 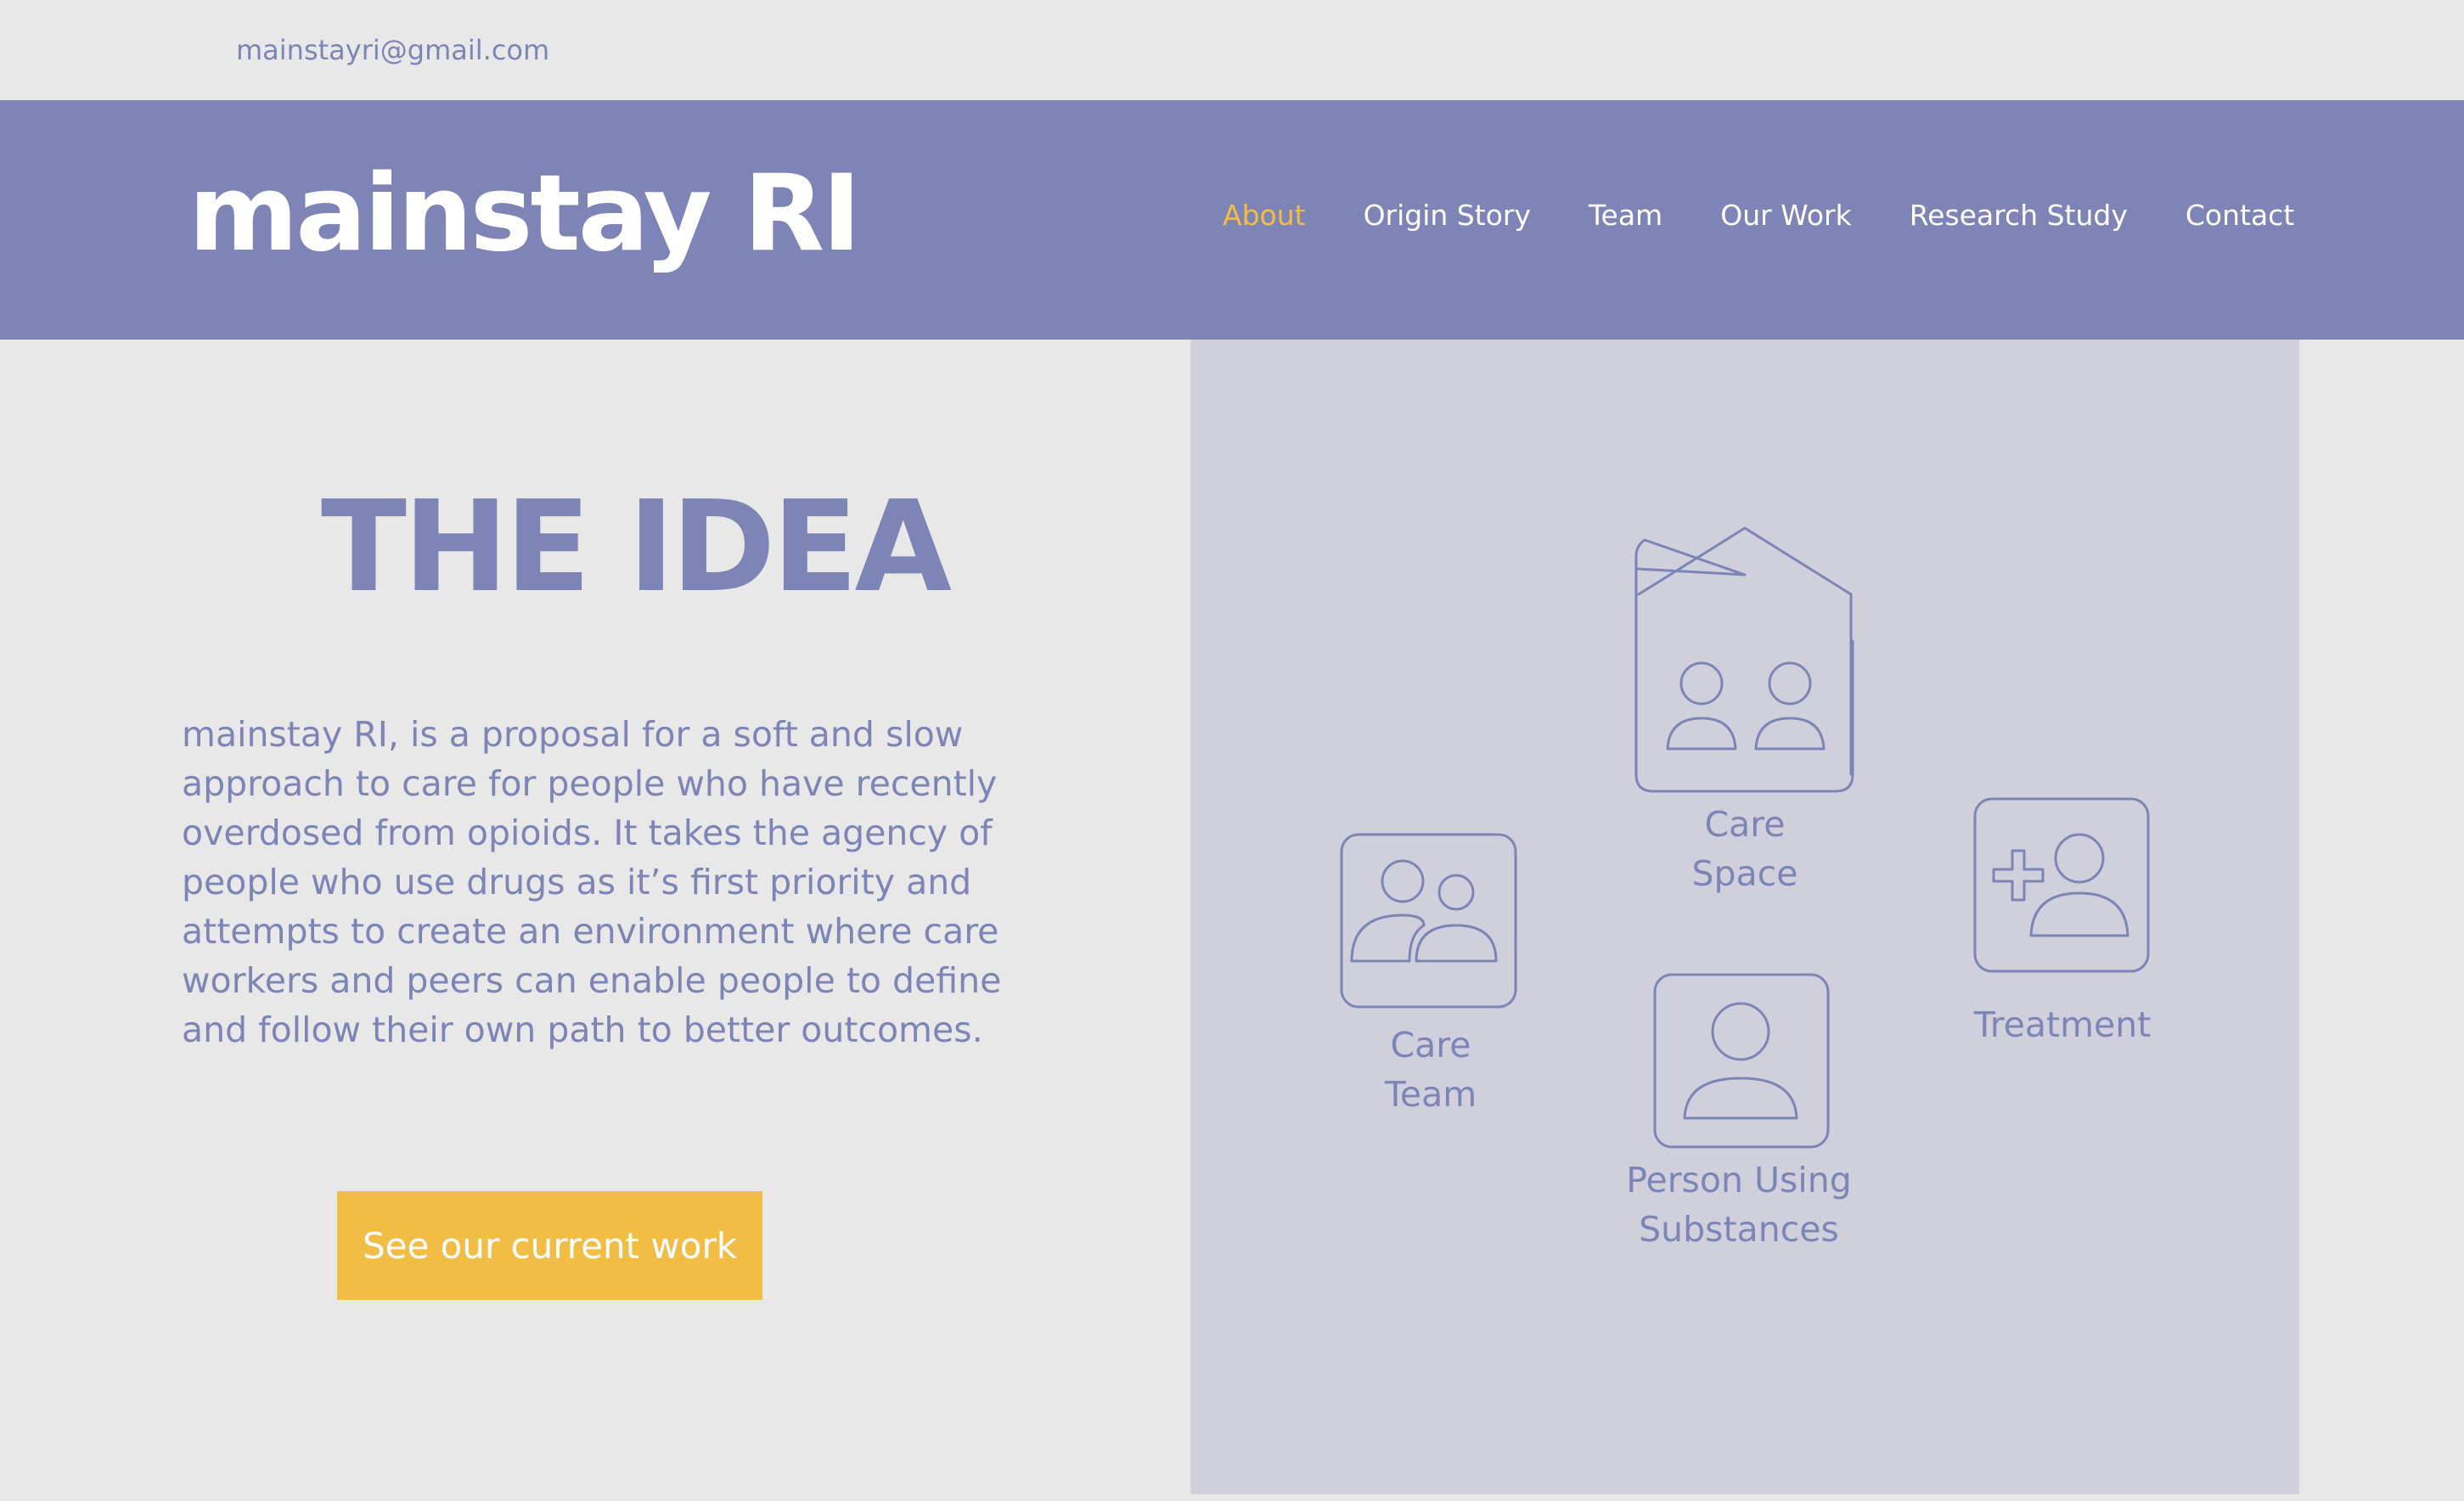 I want to click on site-logo: mainstay RI, so click(x=524, y=214).